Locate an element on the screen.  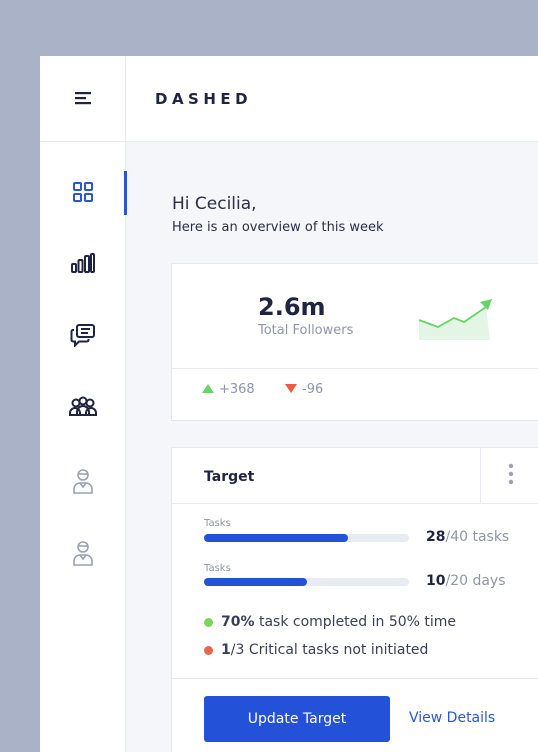
sidebar-item-profile is located at coordinates (83, 483).